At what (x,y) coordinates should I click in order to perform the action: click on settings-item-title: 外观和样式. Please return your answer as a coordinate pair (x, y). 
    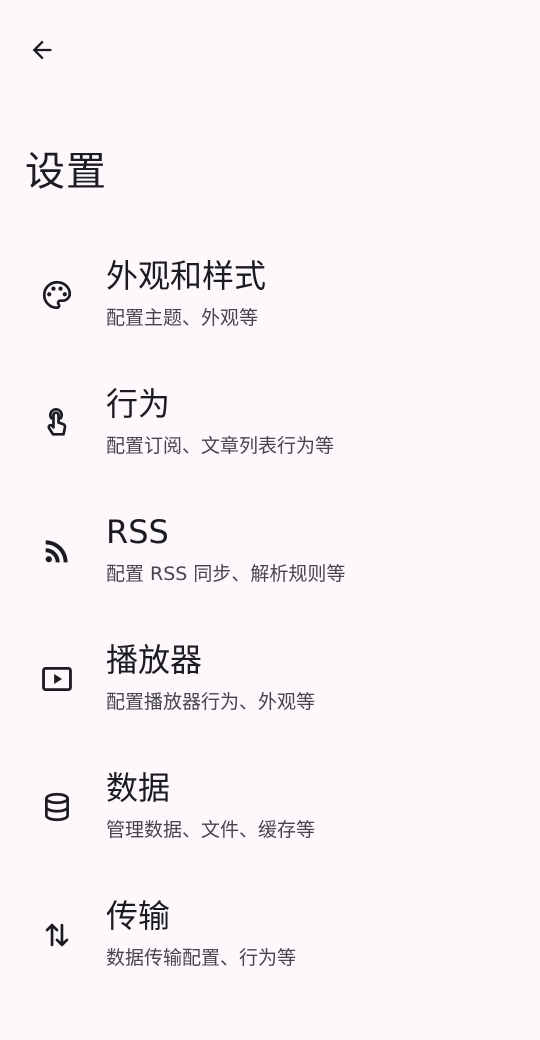
    Looking at the image, I should click on (186, 276).